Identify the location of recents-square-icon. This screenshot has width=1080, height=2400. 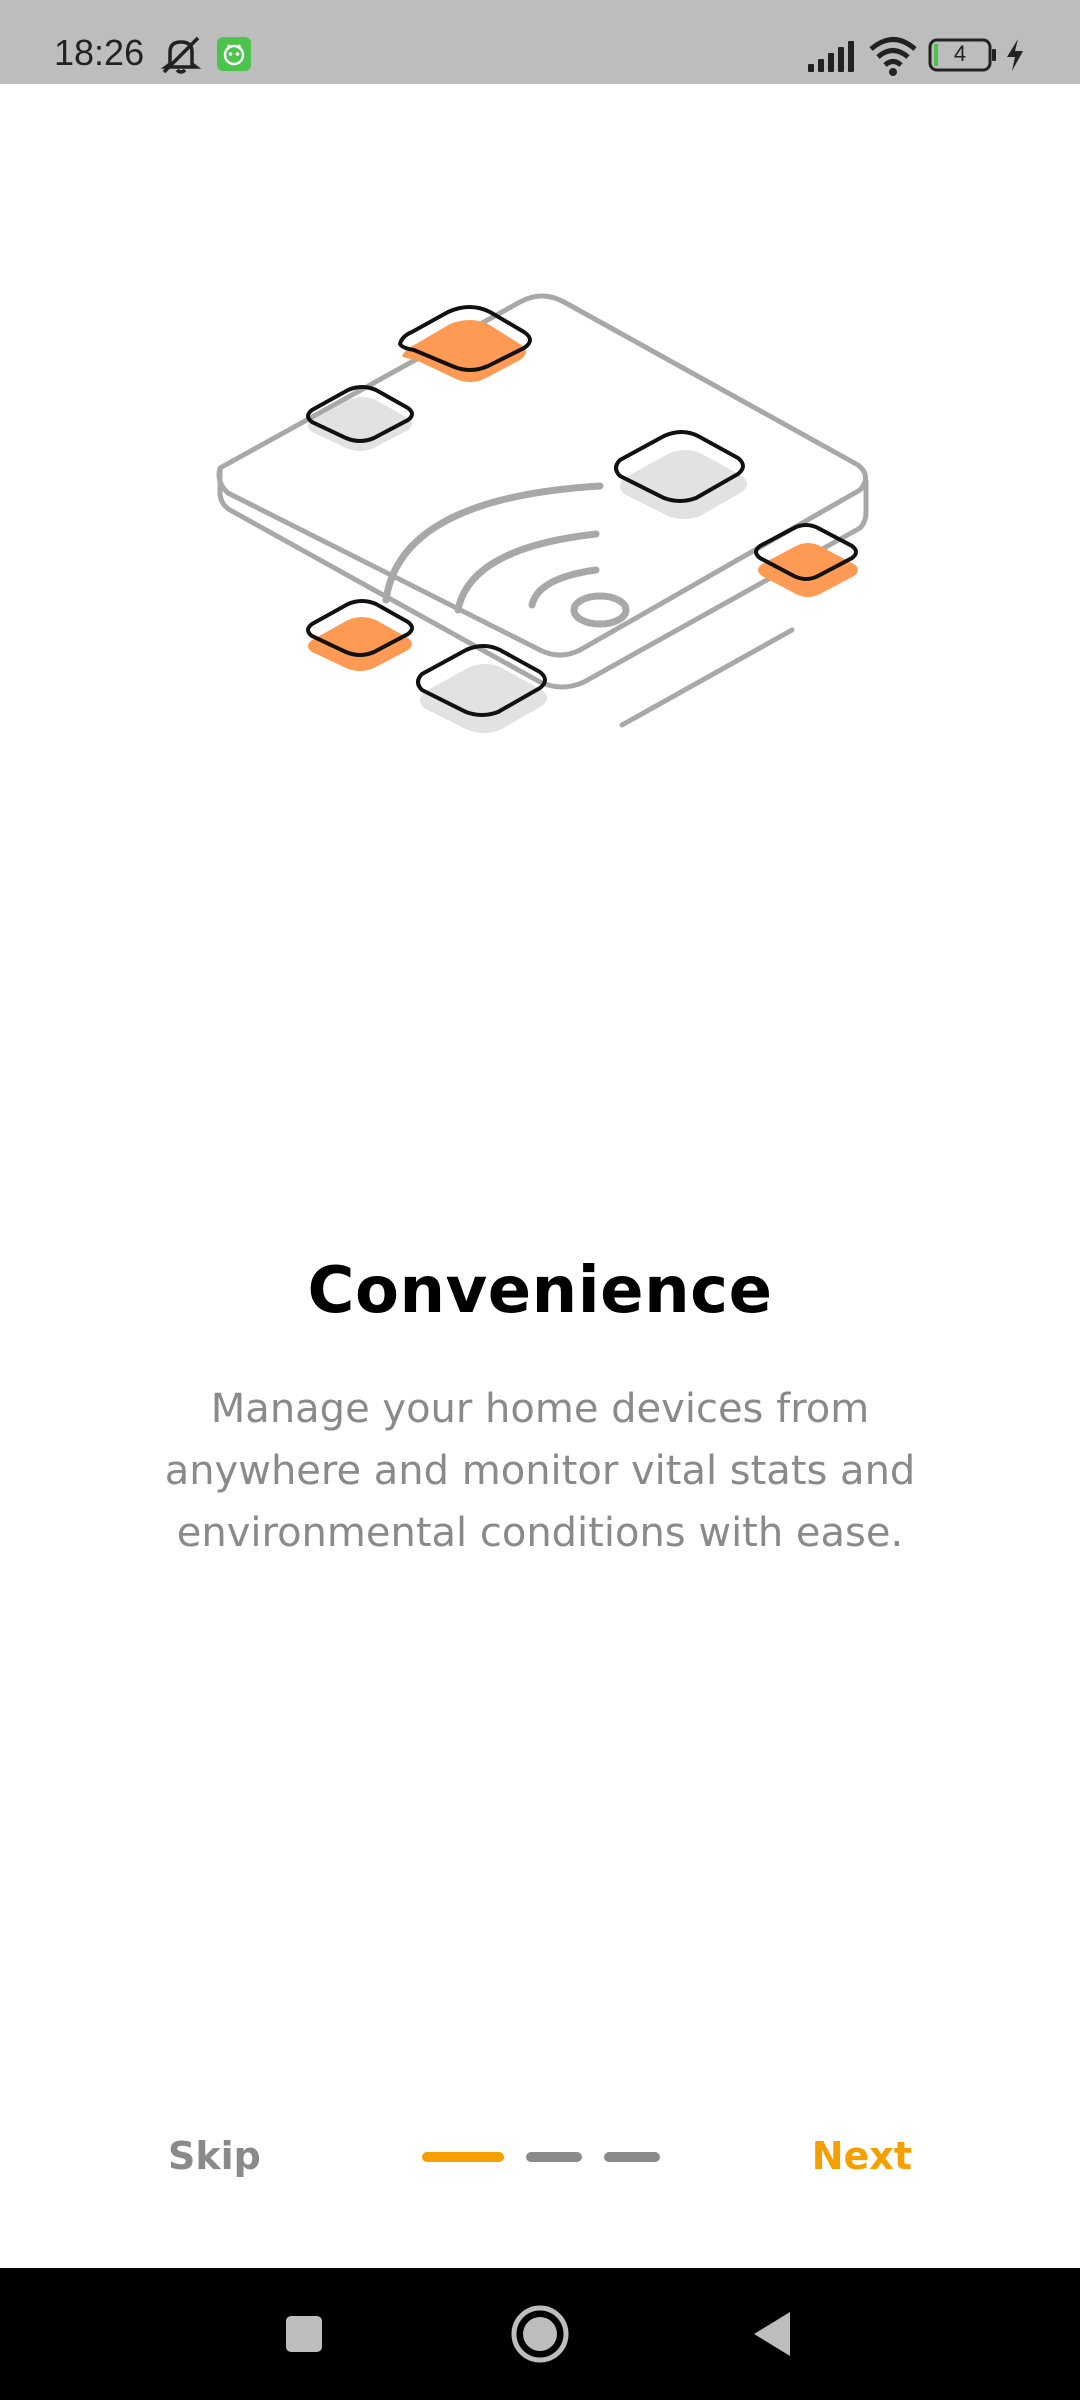
(304, 2334).